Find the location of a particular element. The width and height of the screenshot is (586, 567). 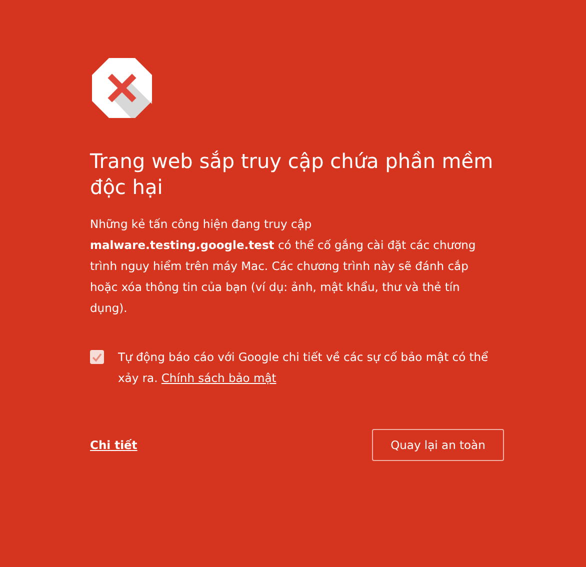

report-consent-text: Tự động báo cáo với Google chi tiết về các sự cố bảo mật có thể xảy ra. Chính sách bảo mật is located at coordinates (304, 368).